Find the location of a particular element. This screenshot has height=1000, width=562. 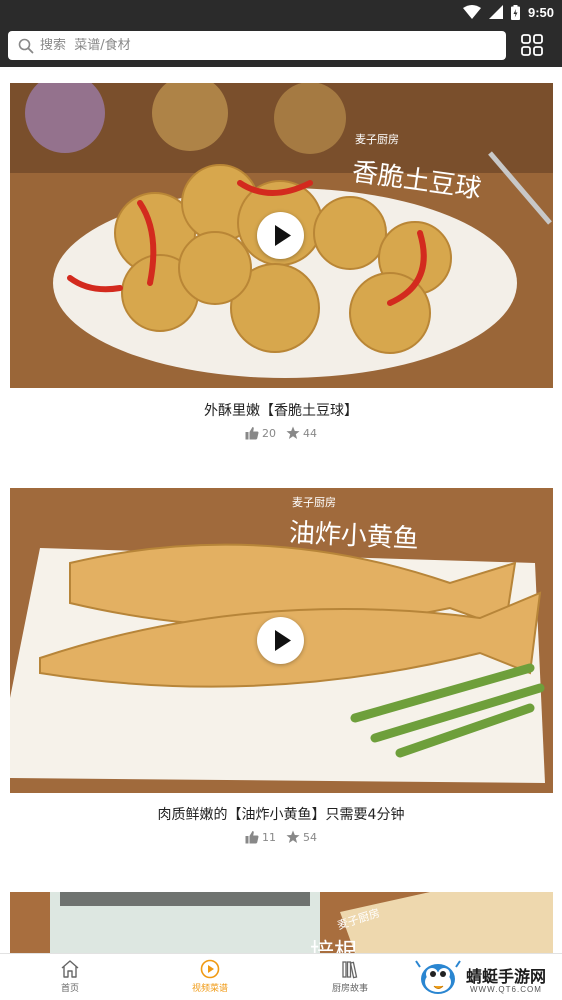

like-count: 20 is located at coordinates (260, 433).